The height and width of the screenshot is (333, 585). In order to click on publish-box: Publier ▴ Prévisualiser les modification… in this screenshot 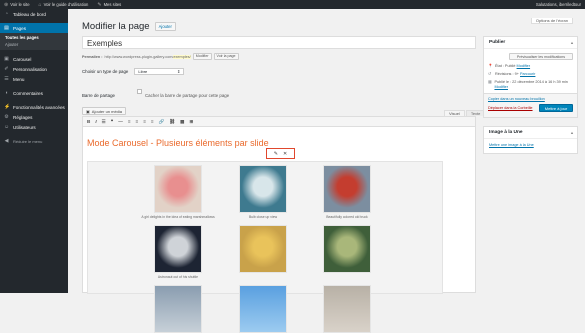, I will do `click(530, 77)`.